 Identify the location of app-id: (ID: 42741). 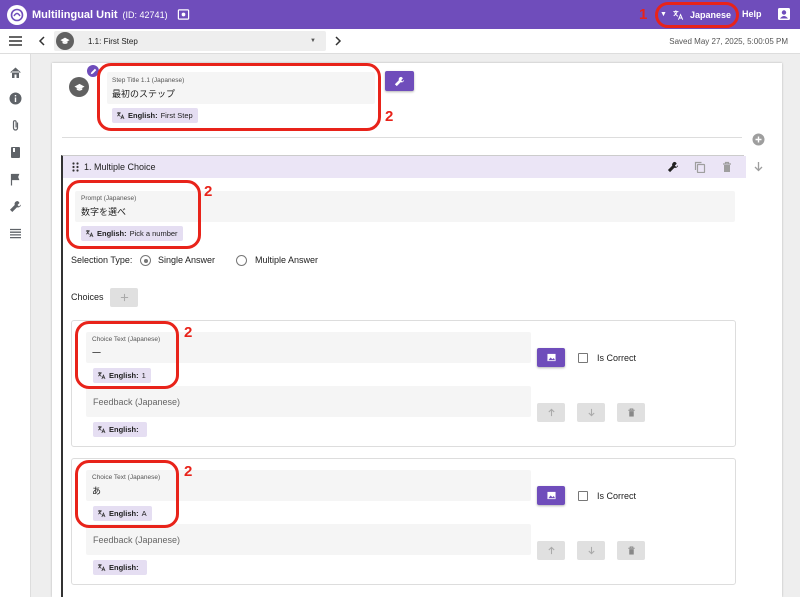
(145, 14).